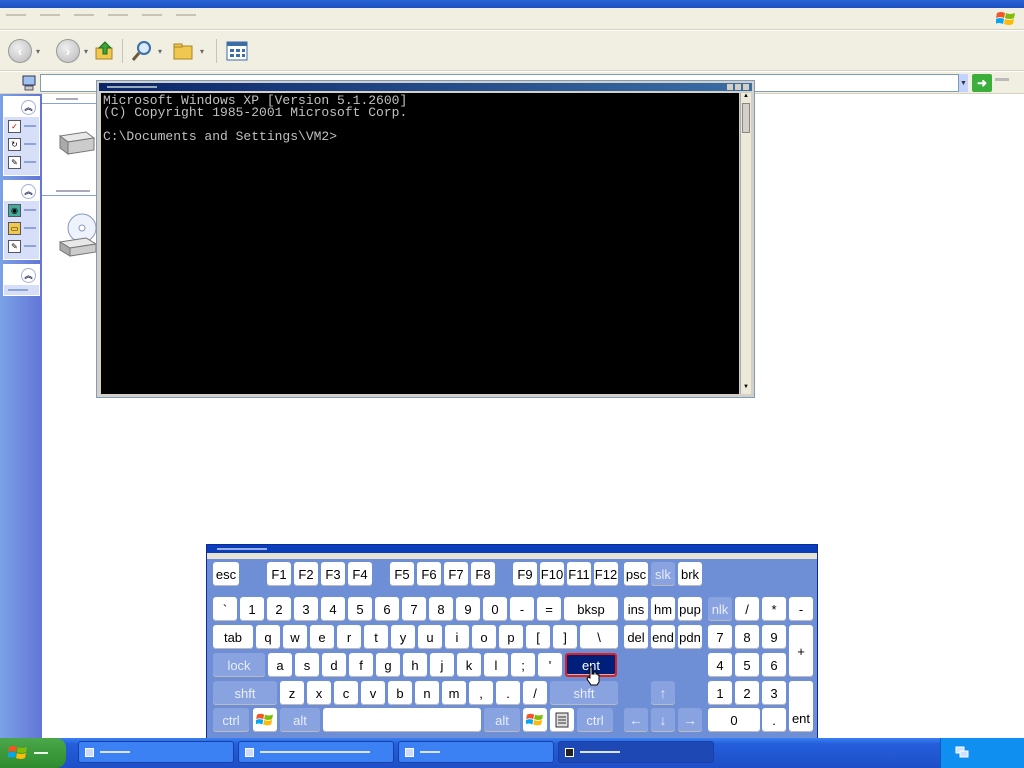 This screenshot has height=768, width=1024. I want to click on key-num-0: 0, so click(734, 720).